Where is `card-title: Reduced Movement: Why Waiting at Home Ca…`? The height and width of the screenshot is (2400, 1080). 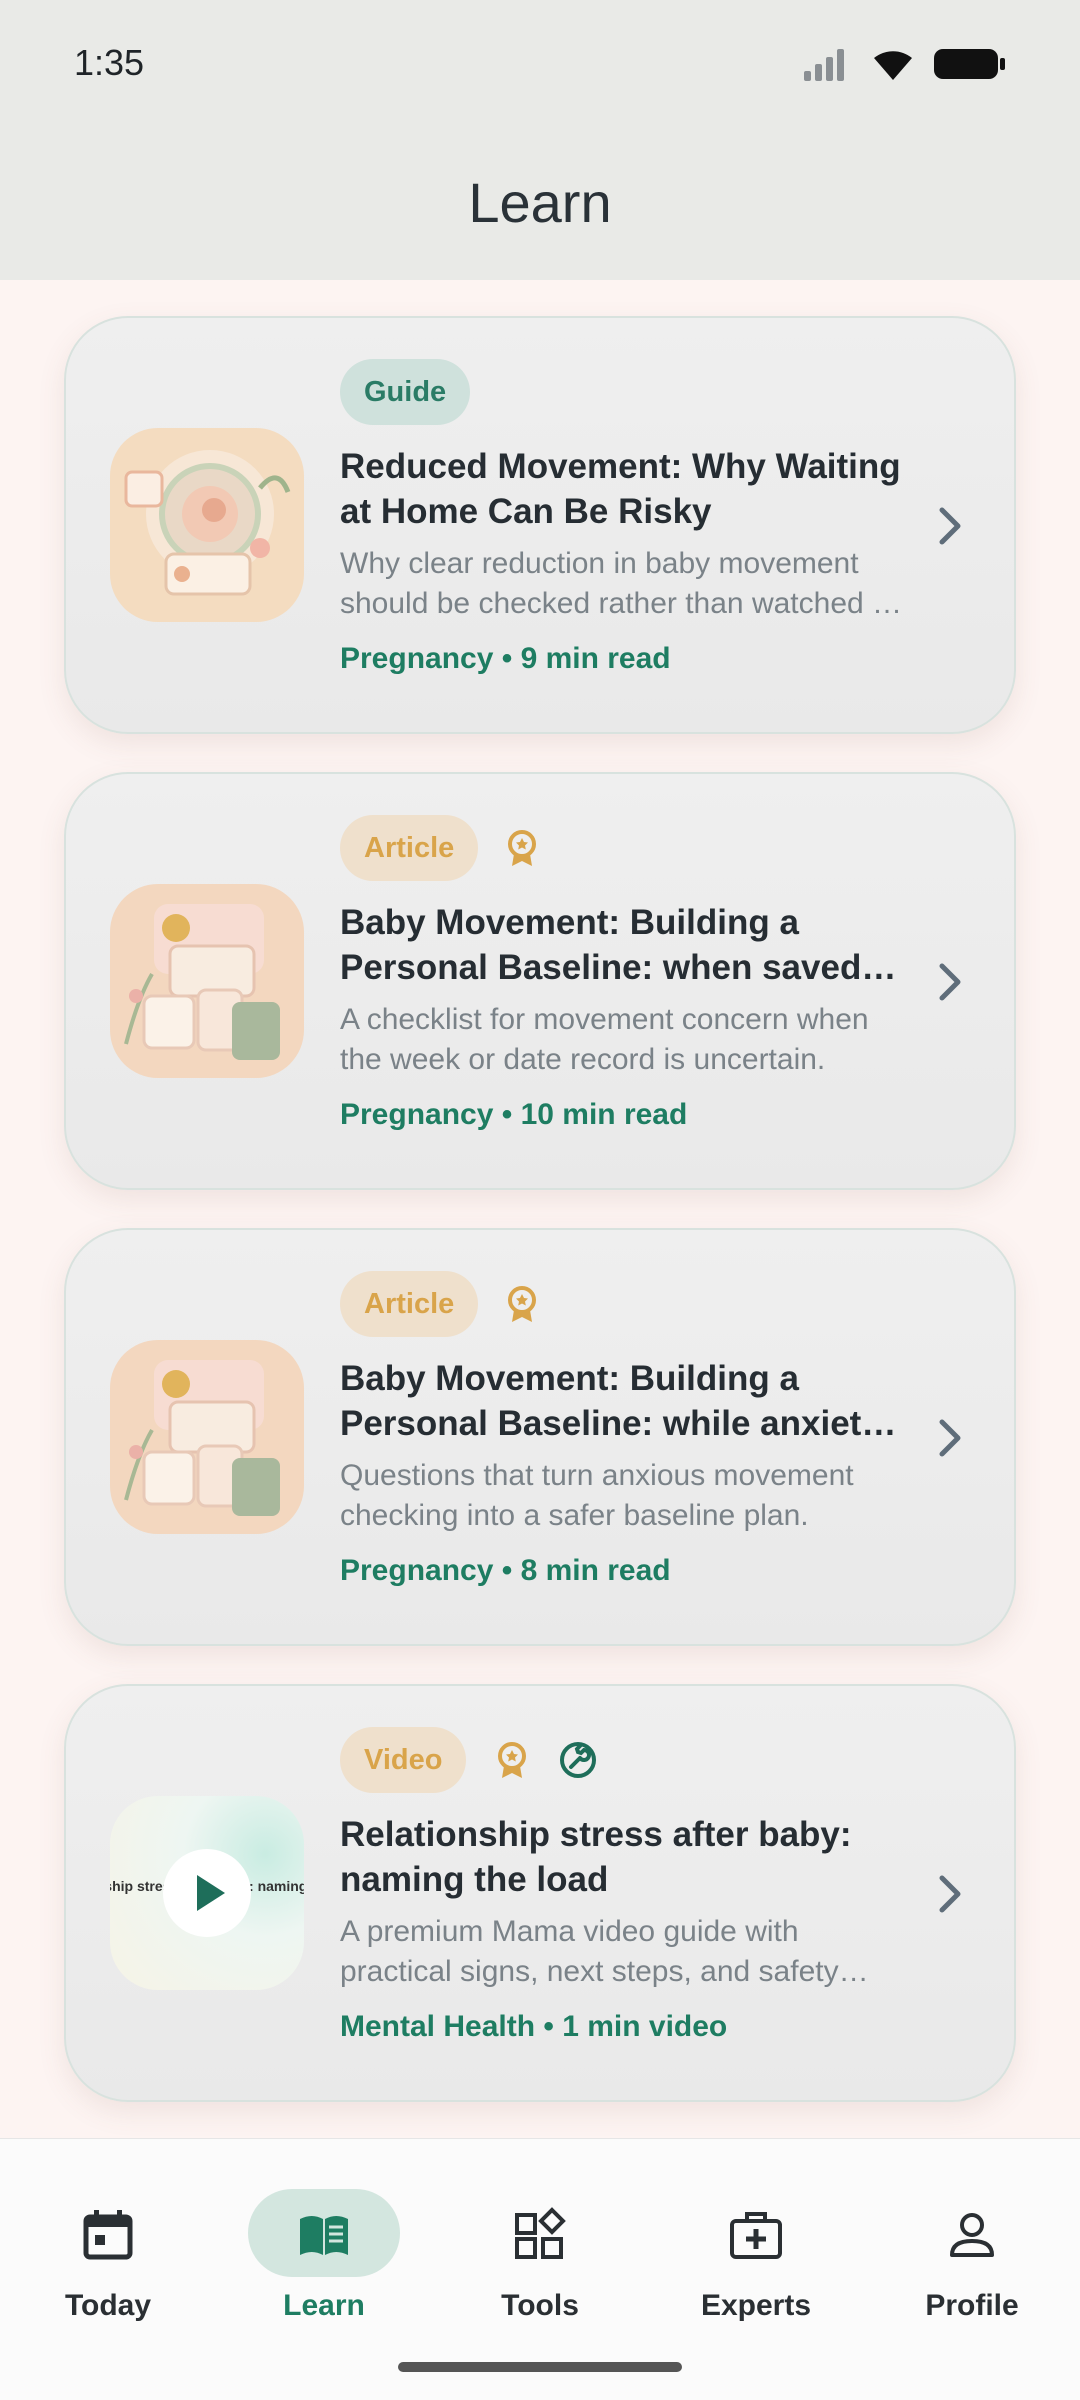
card-title: Reduced Movement: Why Waiting at Home Ca… is located at coordinates (620, 489).